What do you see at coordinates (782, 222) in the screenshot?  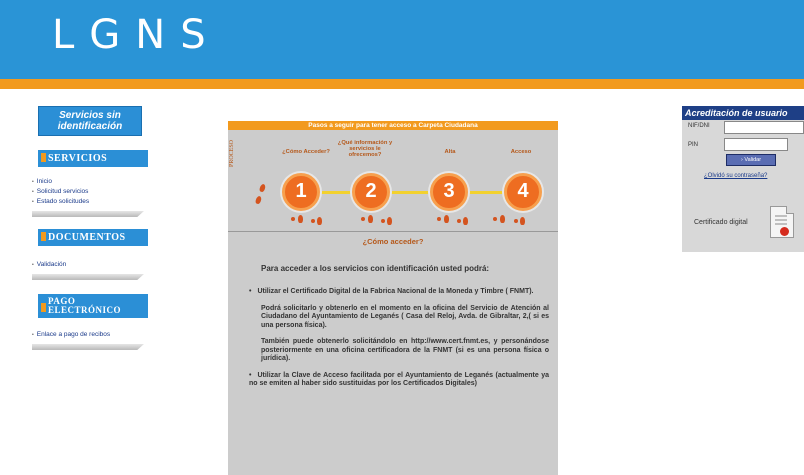 I see `certificate-icon` at bounding box center [782, 222].